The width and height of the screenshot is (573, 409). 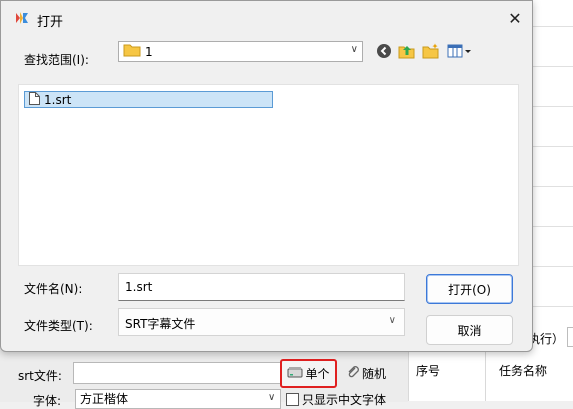 What do you see at coordinates (261, 287) in the screenshot?
I see `file-name-input: 1.srt` at bounding box center [261, 287].